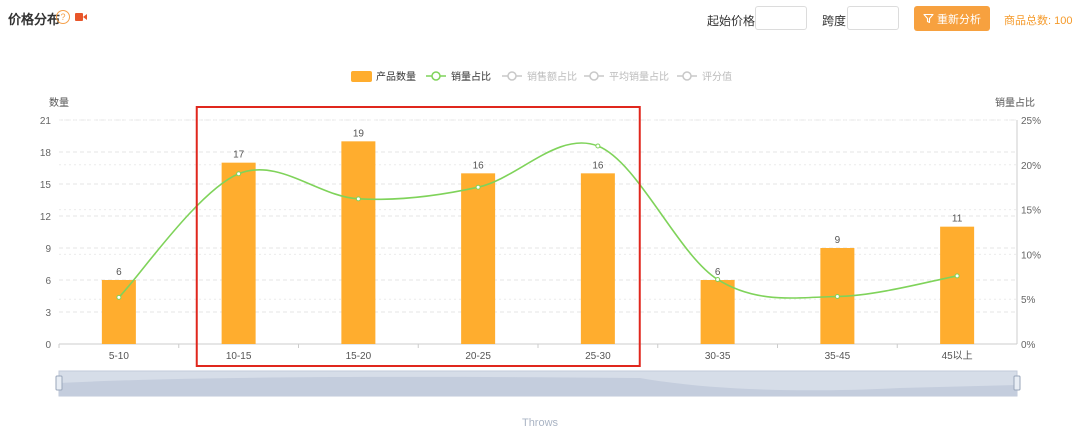 This screenshot has height=440, width=1080. I want to click on x-tick-2: 15-20, so click(359, 356).